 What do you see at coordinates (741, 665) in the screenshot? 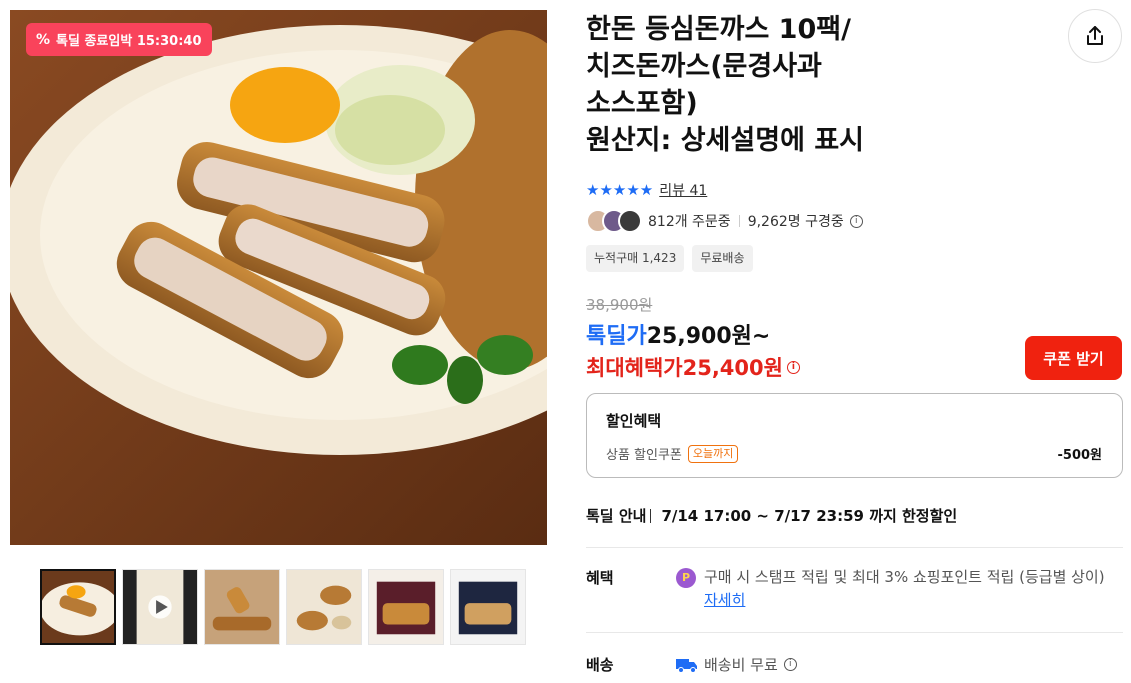
I see `shipping-text: 배송비 무료` at bounding box center [741, 665].